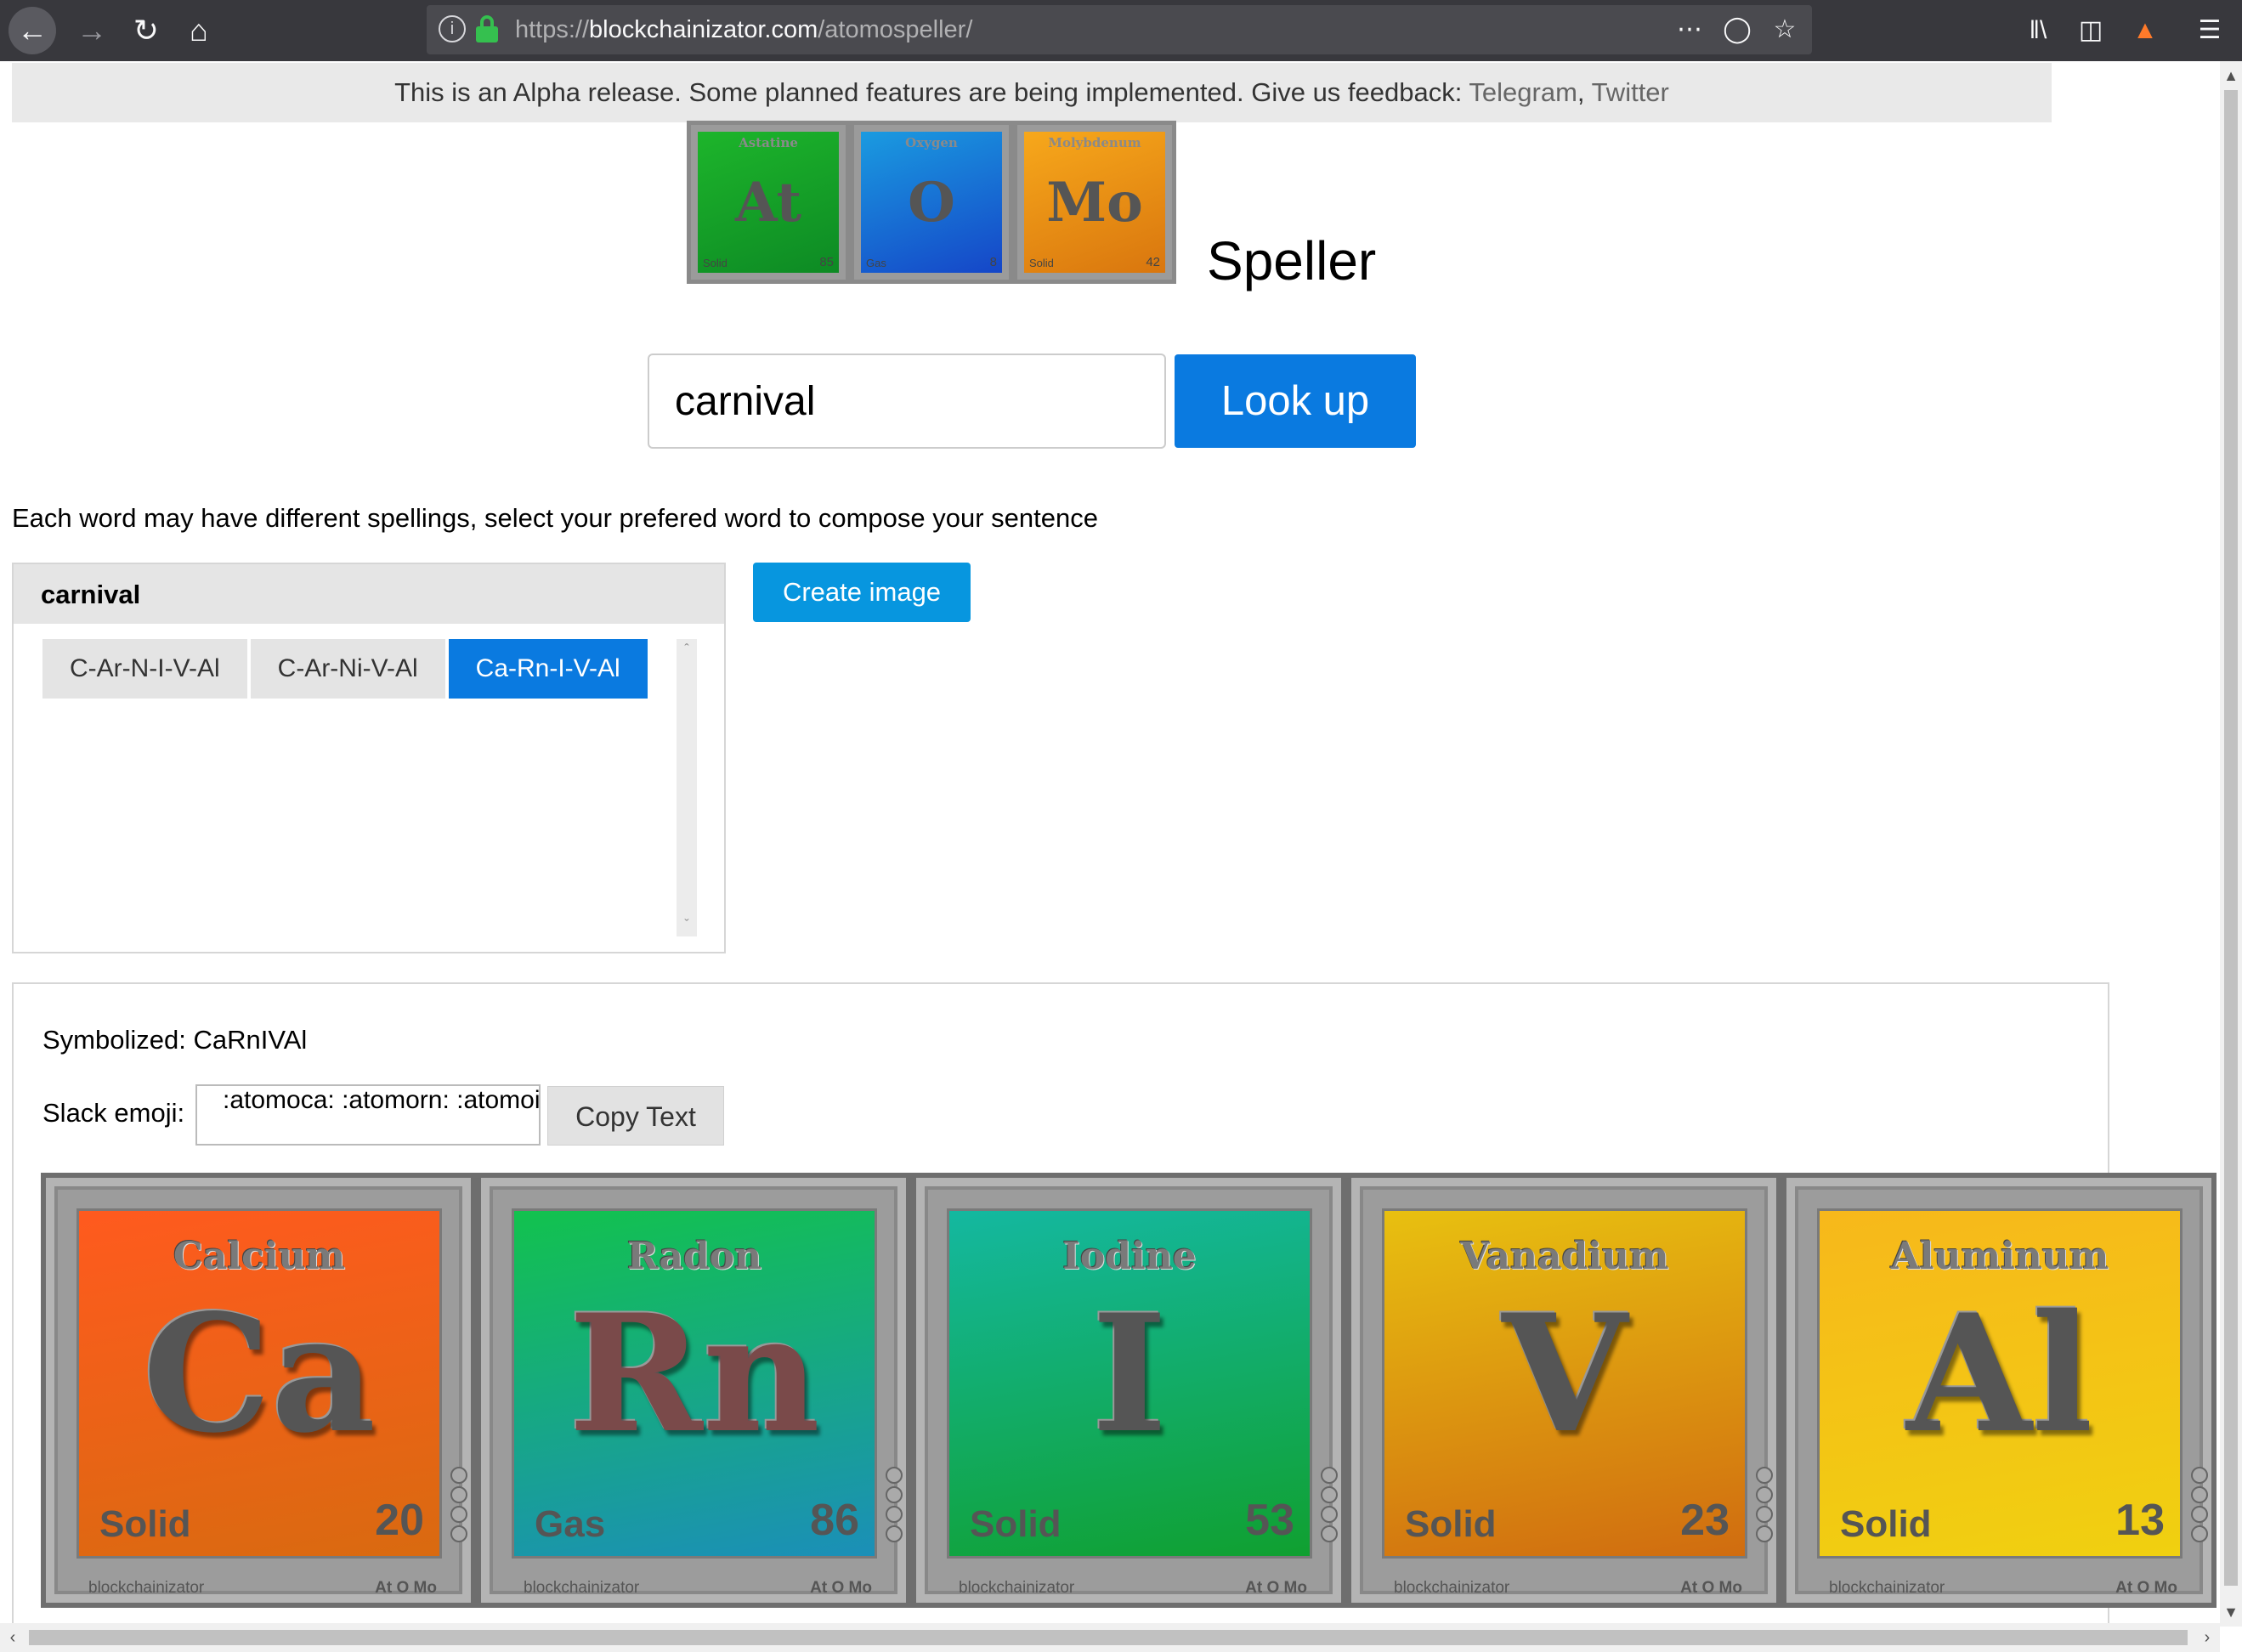 This screenshot has height=1652, width=2242. Describe the element at coordinates (92, 30) in the screenshot. I see `forward-icon: →` at that location.